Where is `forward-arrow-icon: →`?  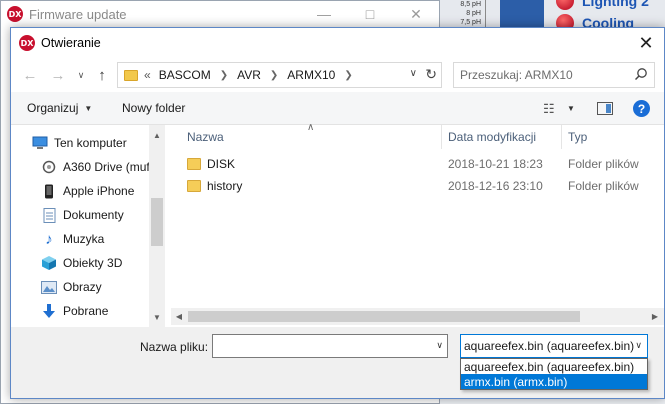 forward-arrow-icon: → is located at coordinates (58, 75).